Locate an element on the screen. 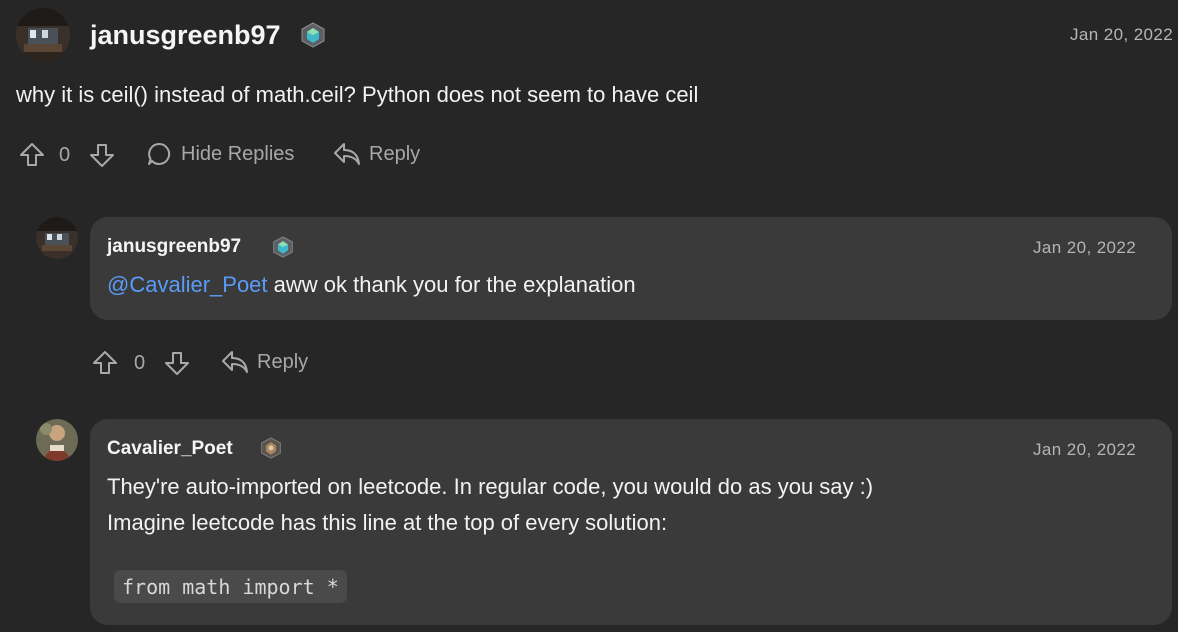 The image size is (1178, 632). inline-code-text: from math import * is located at coordinates (230, 586).